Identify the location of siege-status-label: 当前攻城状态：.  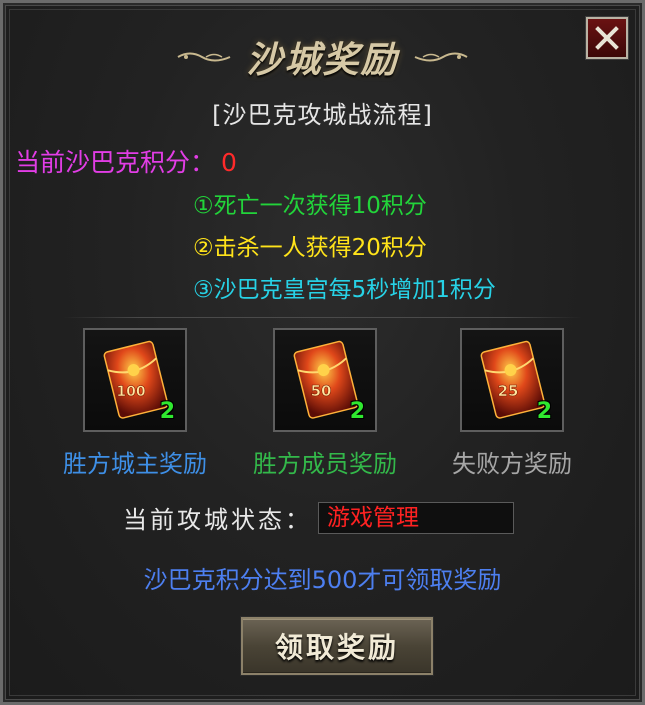
(217, 520).